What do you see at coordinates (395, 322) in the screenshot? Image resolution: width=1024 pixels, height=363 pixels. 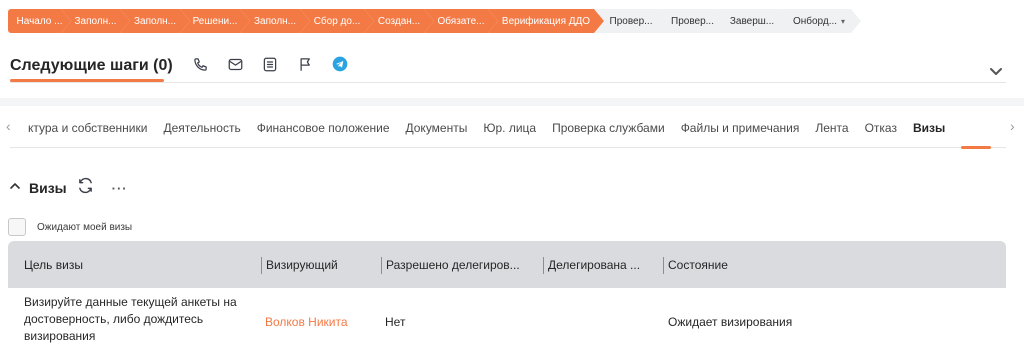 I see `visa-delegation-allowed: Нет` at bounding box center [395, 322].